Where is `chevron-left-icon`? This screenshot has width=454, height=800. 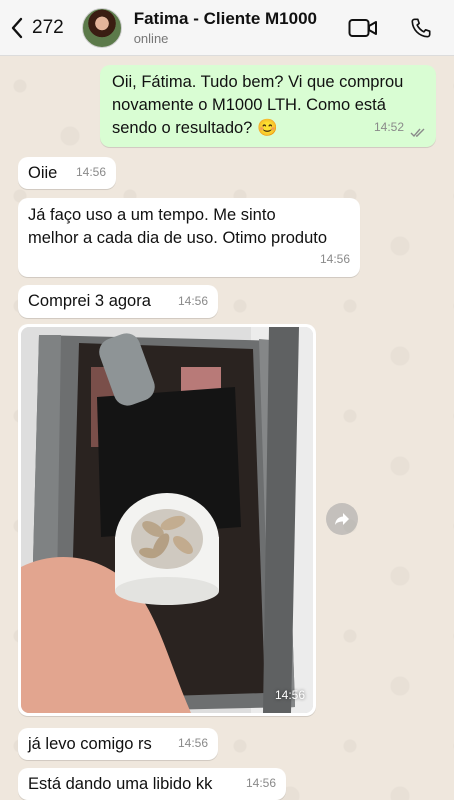
chevron-left-icon is located at coordinates (17, 27).